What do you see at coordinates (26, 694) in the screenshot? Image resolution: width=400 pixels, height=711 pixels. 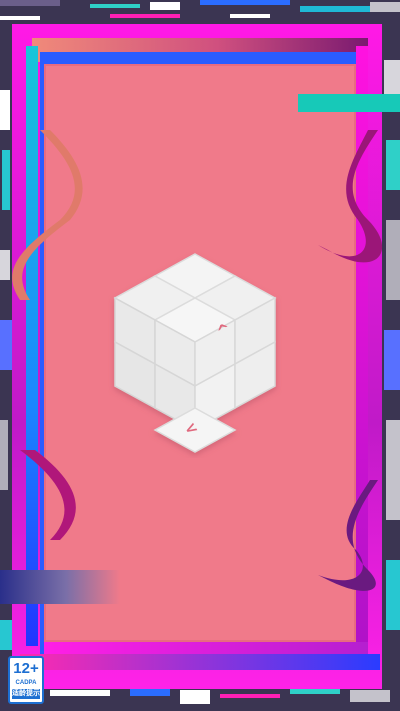 I see `rating-note-label: 适龄提示` at bounding box center [26, 694].